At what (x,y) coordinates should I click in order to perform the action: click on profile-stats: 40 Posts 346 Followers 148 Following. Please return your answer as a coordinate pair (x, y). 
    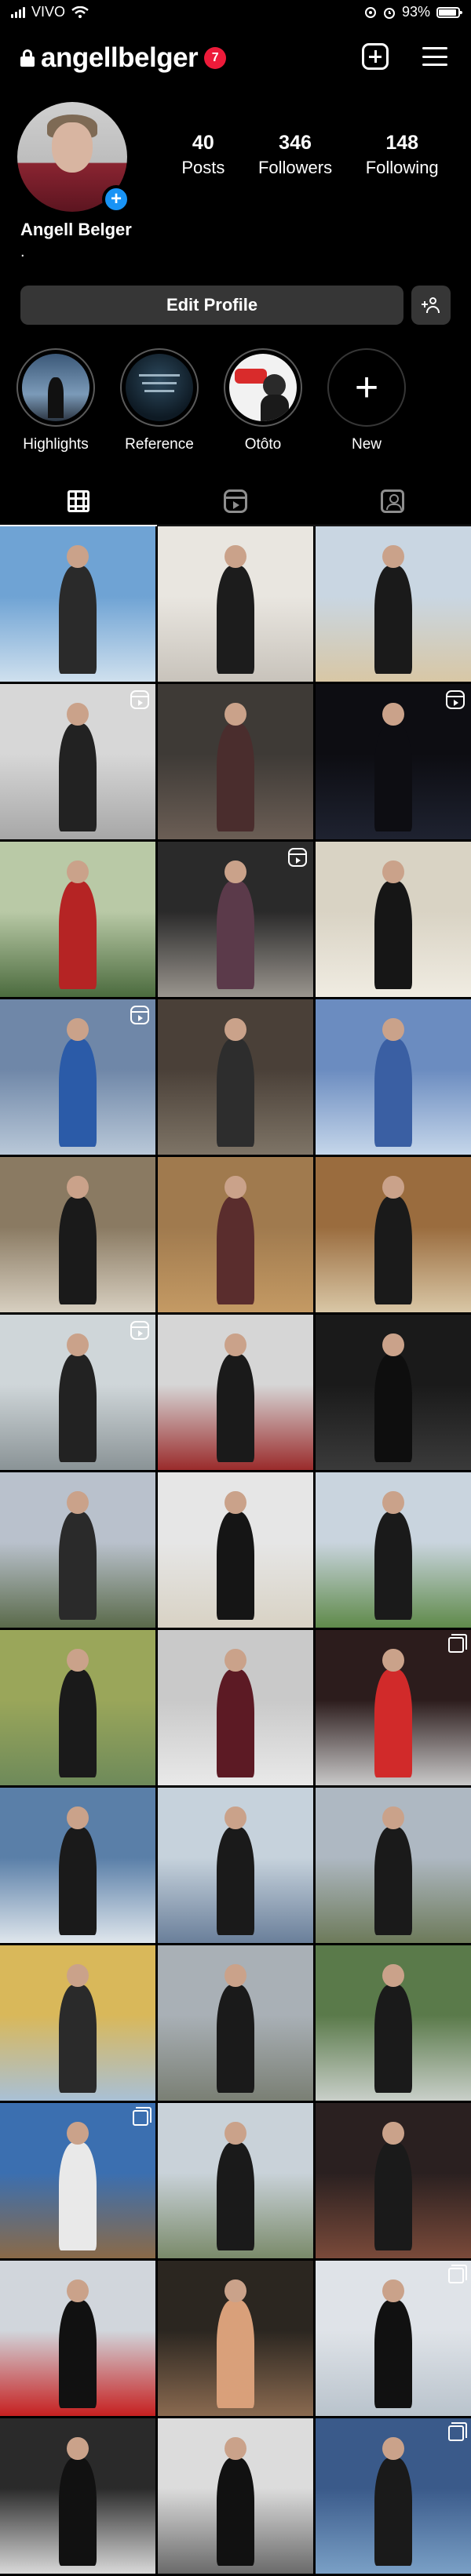
    Looking at the image, I should click on (310, 155).